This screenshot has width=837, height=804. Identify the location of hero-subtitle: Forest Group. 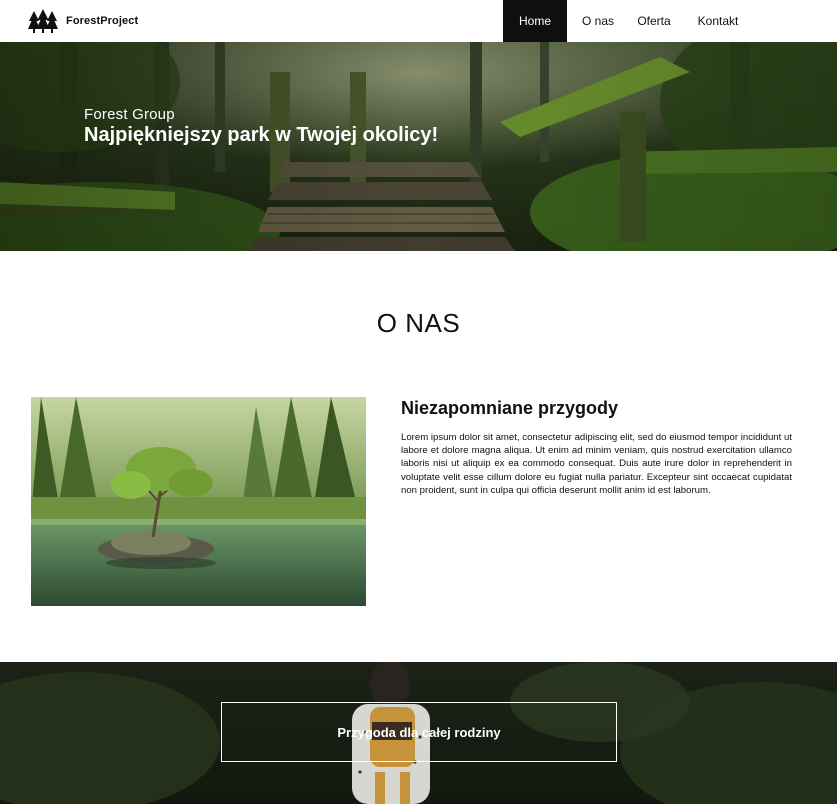
(129, 114).